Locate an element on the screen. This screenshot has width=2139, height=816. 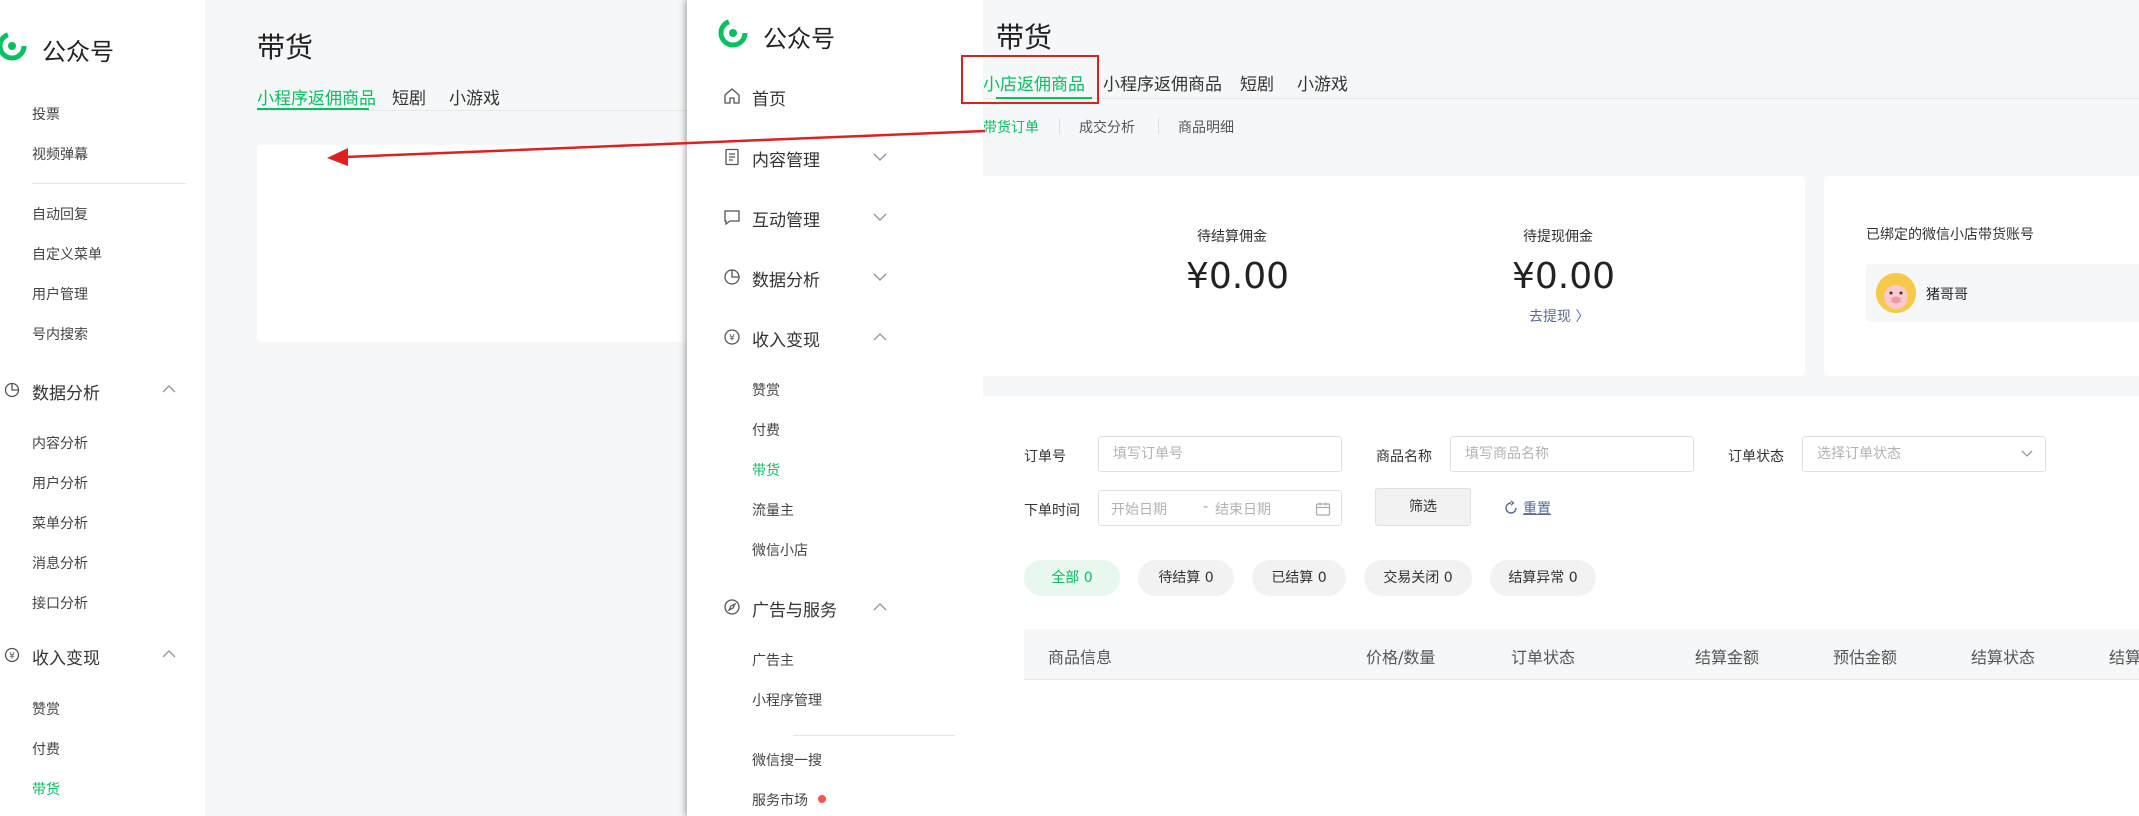
pending-commission-label: 待结算佣金 is located at coordinates (1232, 237).